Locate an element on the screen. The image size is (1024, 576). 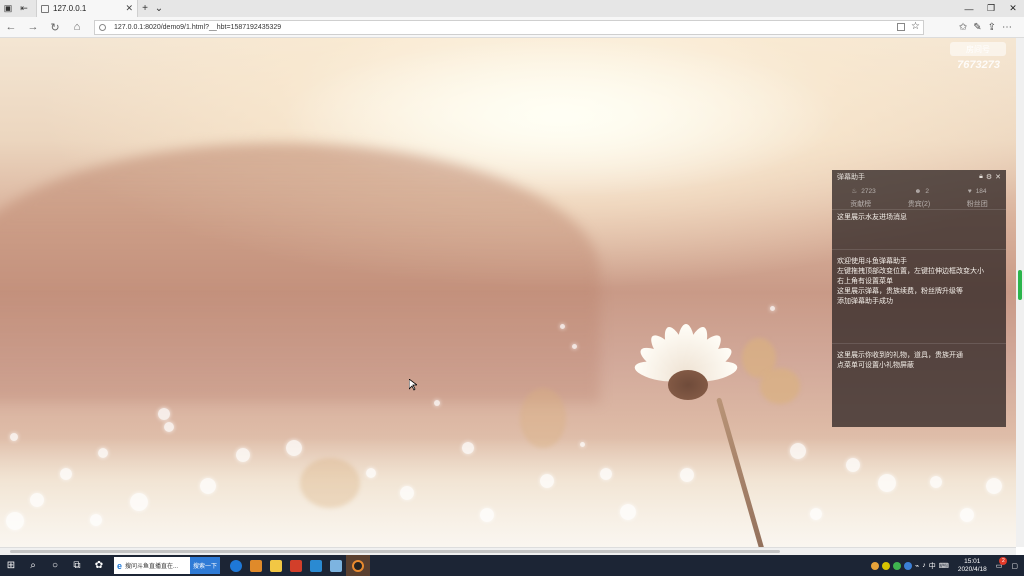
refresh-icon: ↻ is located at coordinates (55, 27).